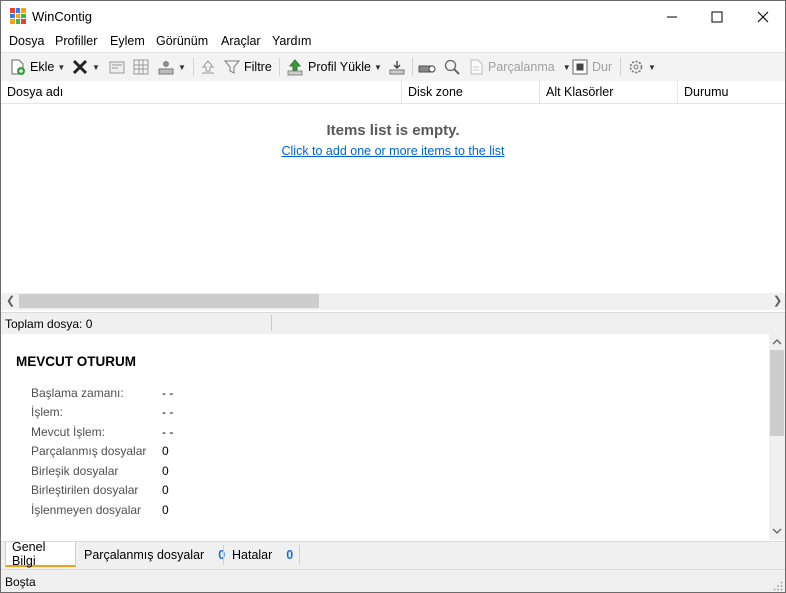  Describe the element at coordinates (778, 586) in the screenshot. I see `resize-grip-icon` at that location.